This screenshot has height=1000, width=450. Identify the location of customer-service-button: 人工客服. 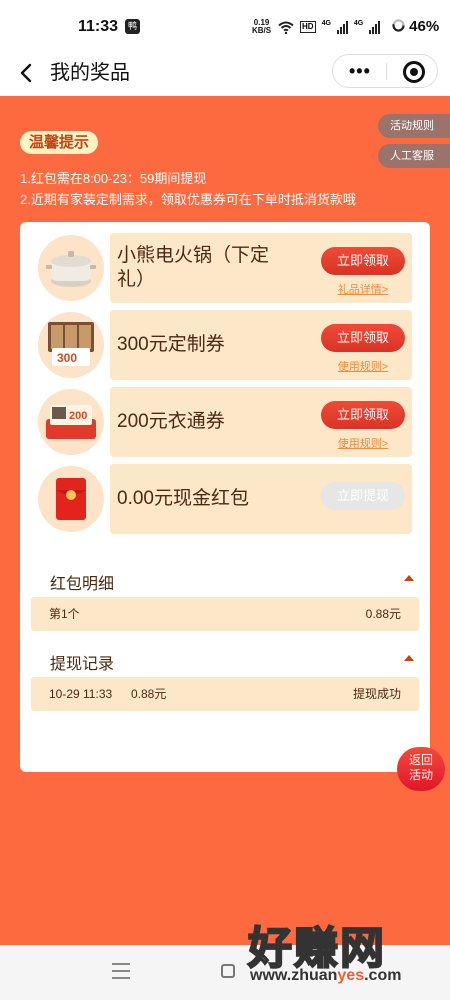
(414, 156).